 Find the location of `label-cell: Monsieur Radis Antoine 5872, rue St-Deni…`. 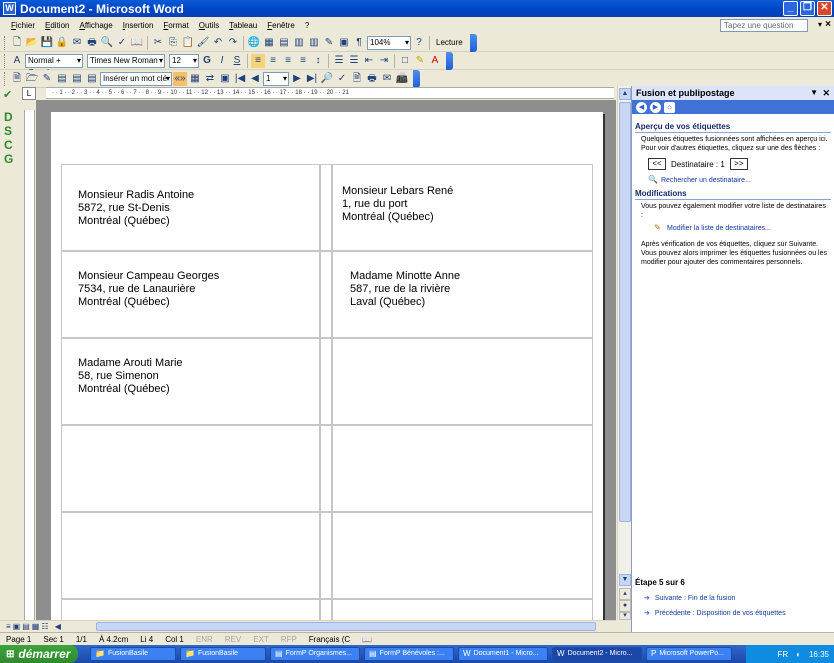

label-cell: Monsieur Radis Antoine 5872, rue St-Deni… is located at coordinates (190, 207).